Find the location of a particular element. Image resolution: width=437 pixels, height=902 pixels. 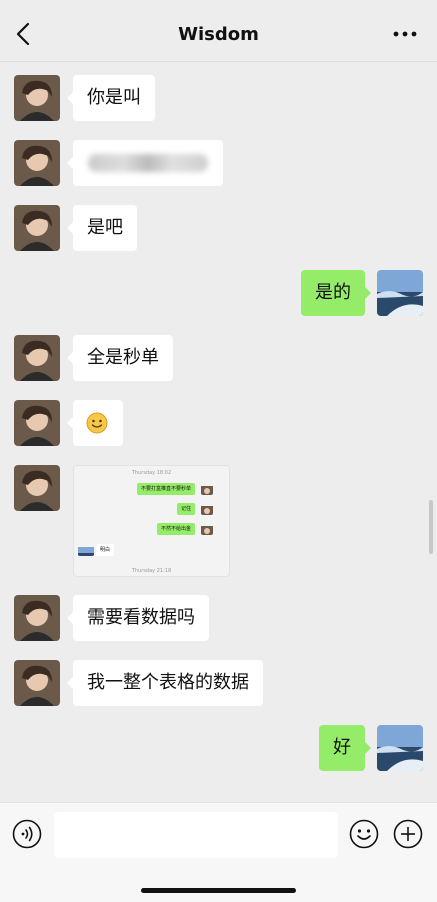

message-row: 全是秒单 is located at coordinates (218, 359).